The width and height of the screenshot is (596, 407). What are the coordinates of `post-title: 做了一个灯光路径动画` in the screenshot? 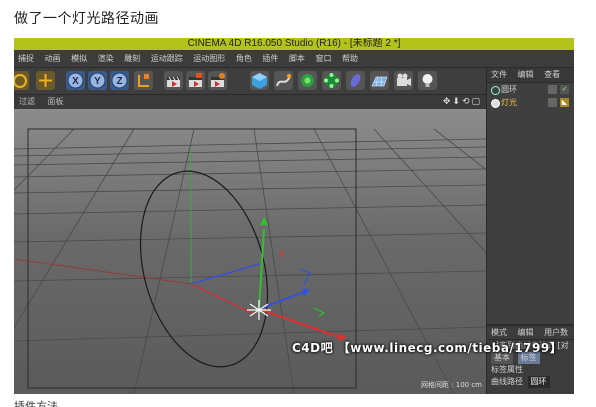 It's located at (86, 19).